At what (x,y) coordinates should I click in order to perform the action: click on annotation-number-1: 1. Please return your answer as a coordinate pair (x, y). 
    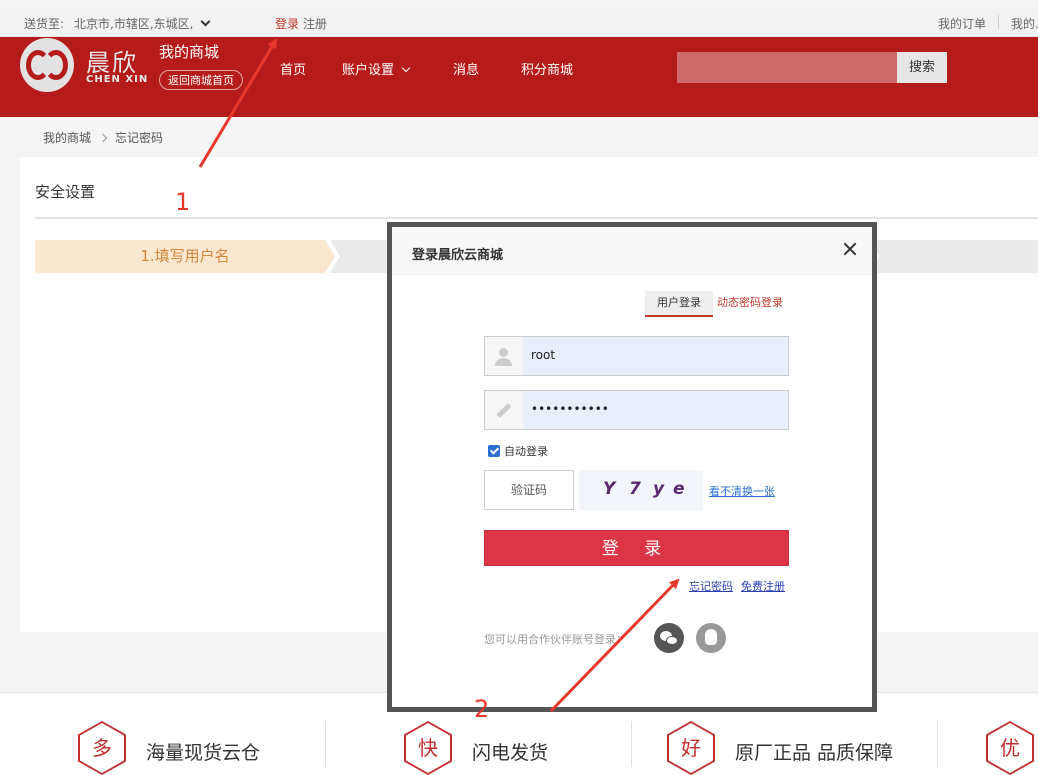
    Looking at the image, I should click on (183, 202).